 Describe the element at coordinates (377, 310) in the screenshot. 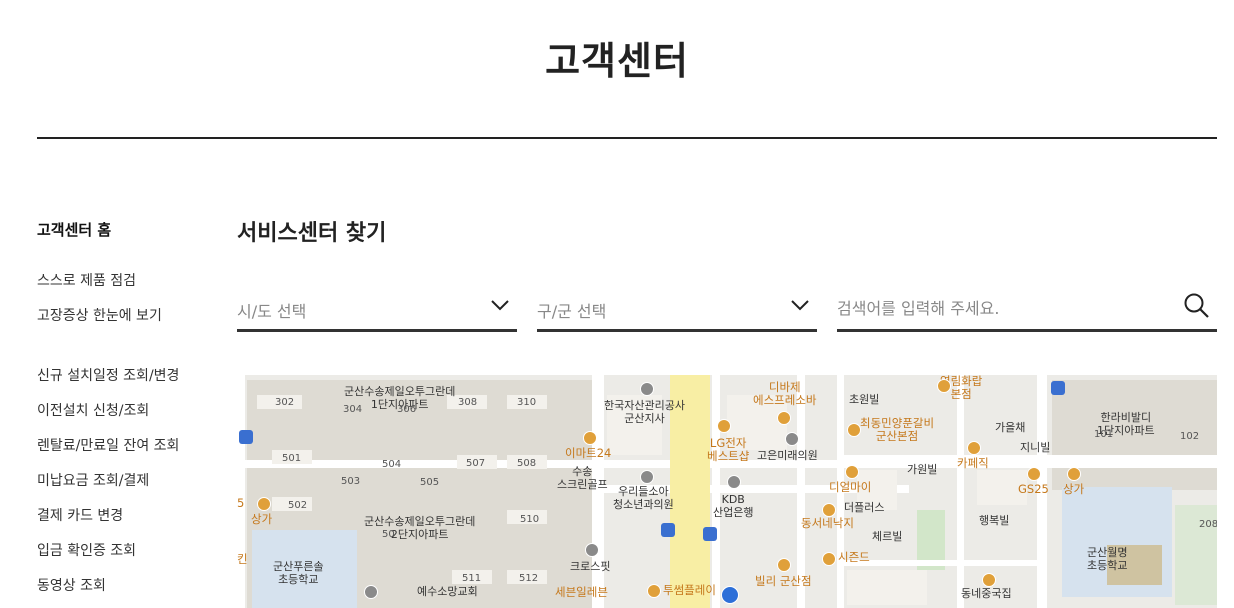

I see `city-select: 시/도 선택` at that location.